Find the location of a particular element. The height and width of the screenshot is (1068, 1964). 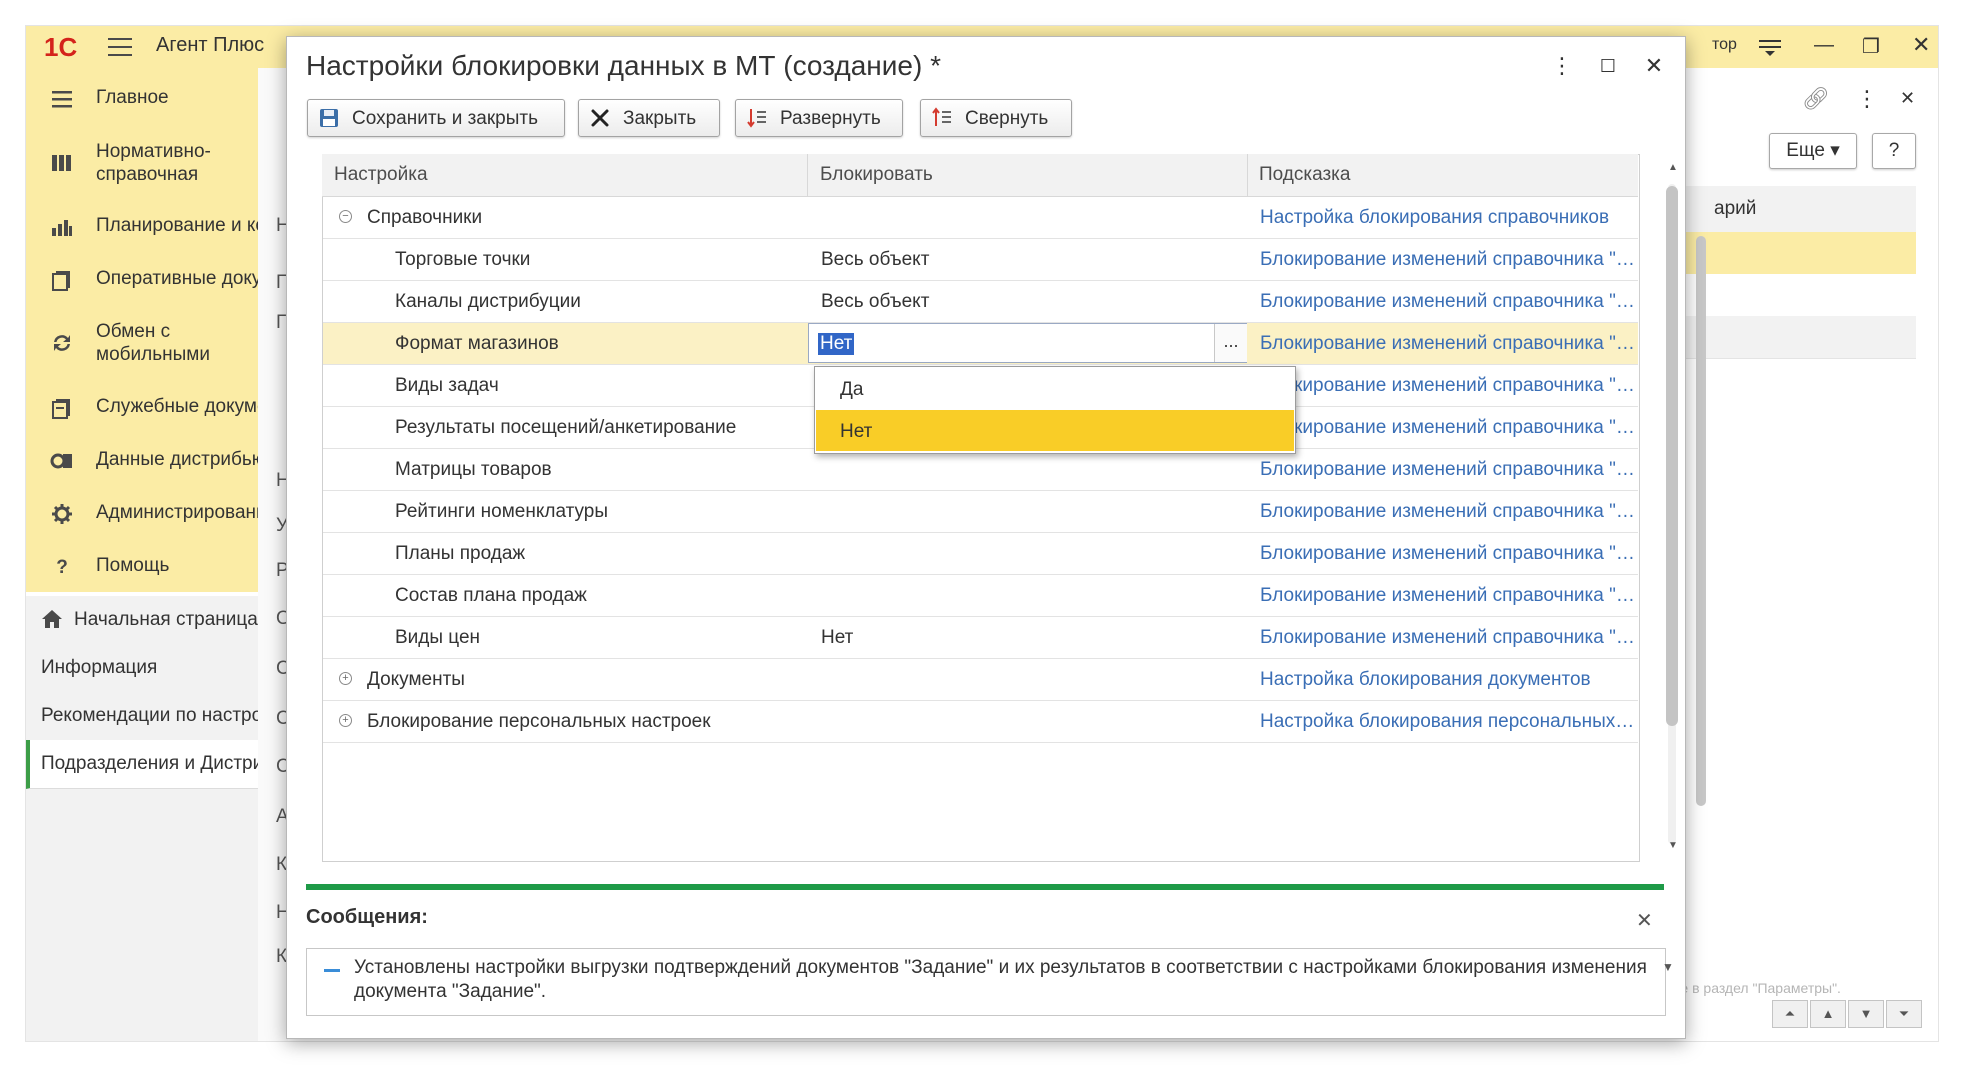

link-icon: 🔗︎ is located at coordinates (1816, 99).